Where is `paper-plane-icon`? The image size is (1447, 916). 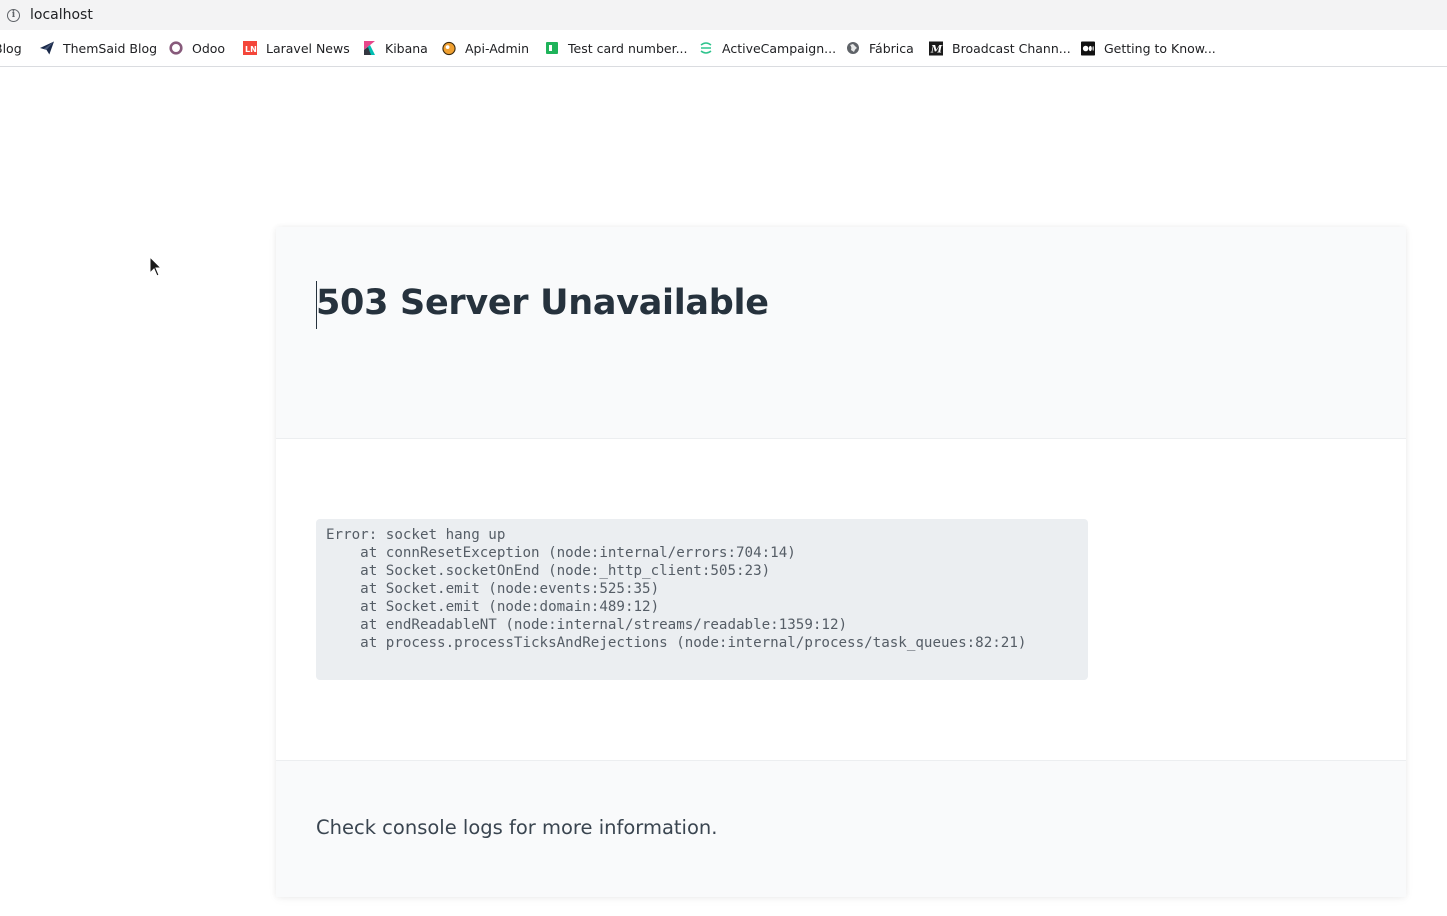 paper-plane-icon is located at coordinates (47, 48).